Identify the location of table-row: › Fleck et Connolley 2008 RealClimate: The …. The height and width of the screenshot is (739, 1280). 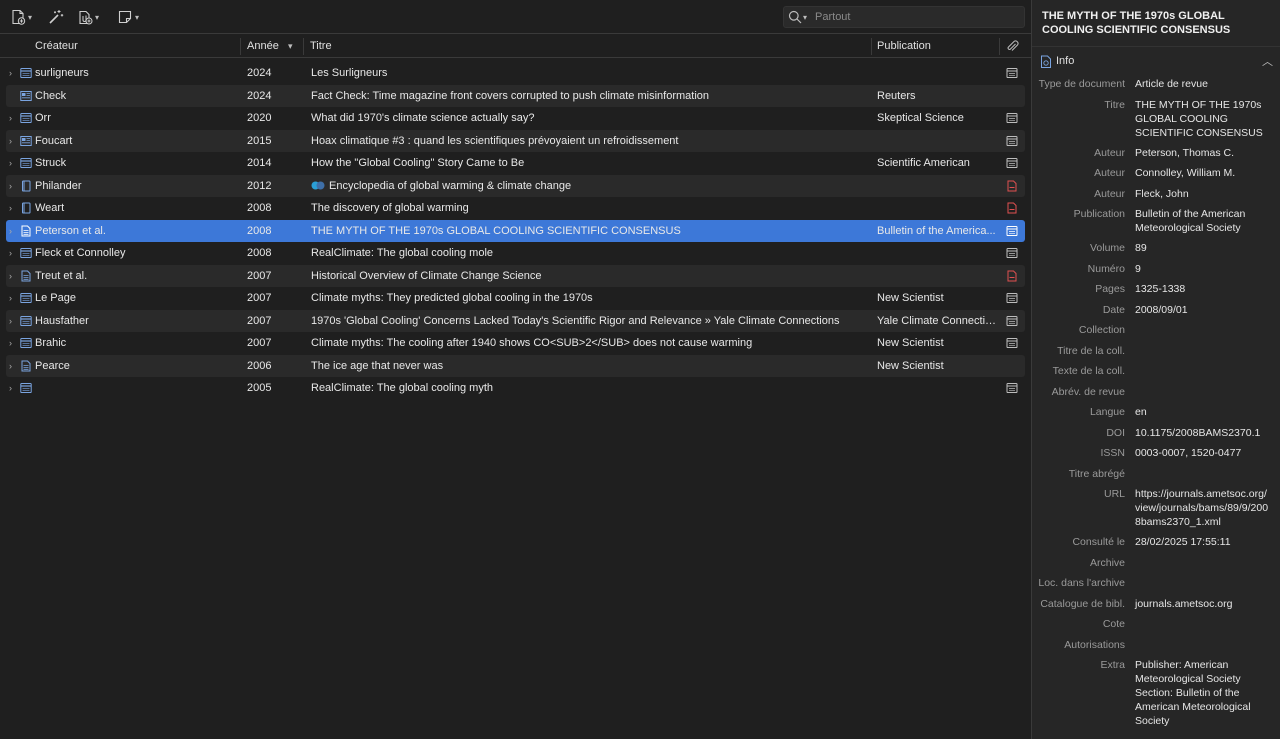
(515, 253).